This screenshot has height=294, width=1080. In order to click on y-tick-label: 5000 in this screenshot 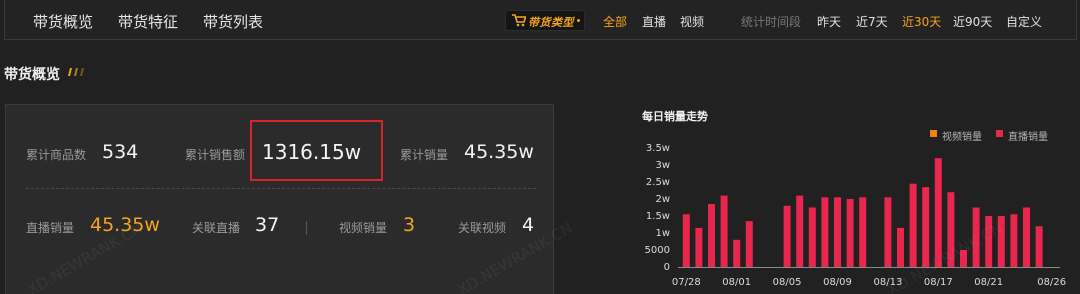, I will do `click(657, 250)`.